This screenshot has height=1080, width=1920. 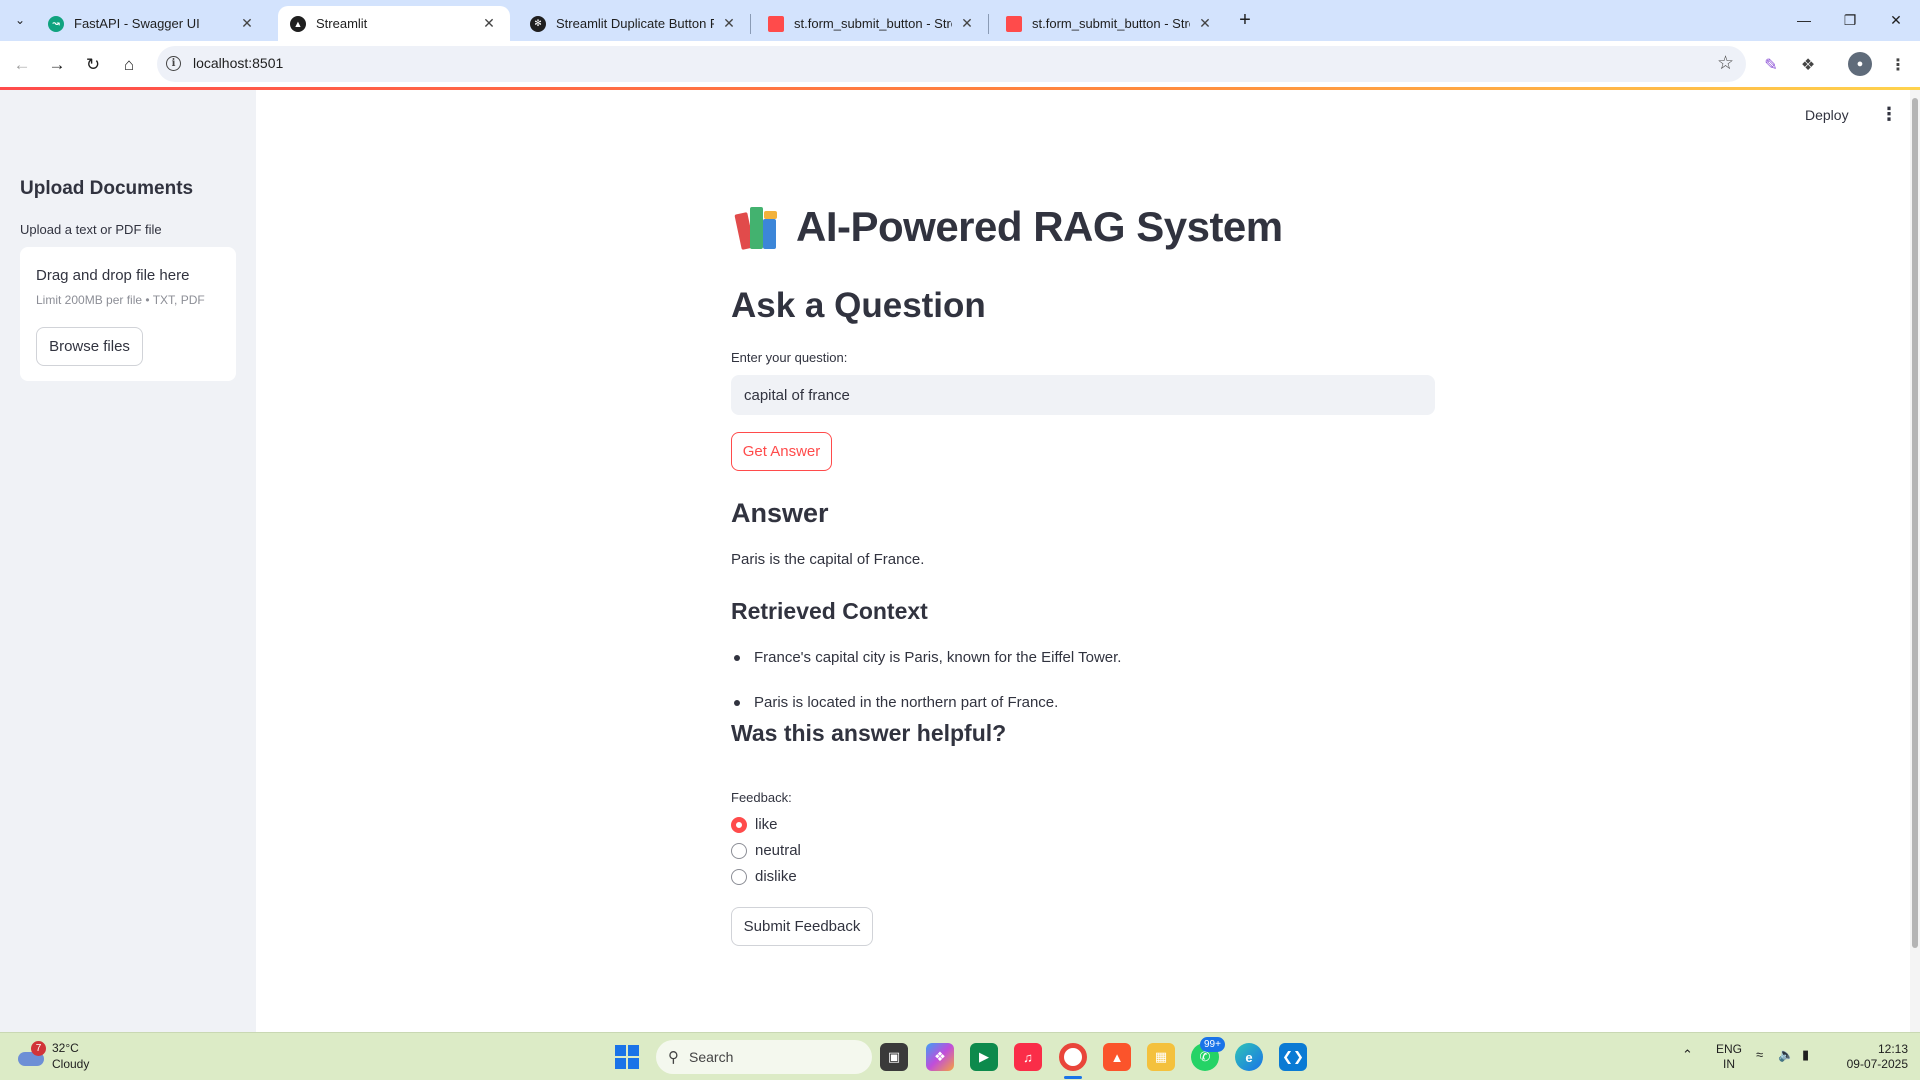 What do you see at coordinates (538, 23) in the screenshot?
I see `chatgpt-favicon-icon: ✻` at bounding box center [538, 23].